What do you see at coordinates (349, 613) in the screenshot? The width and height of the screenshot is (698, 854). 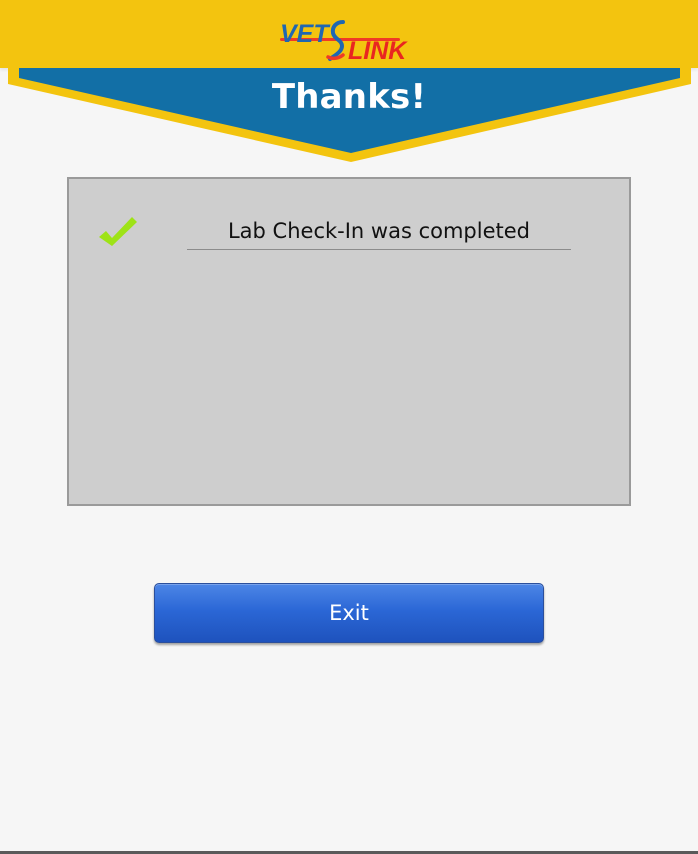 I see `exit-button: Exit` at bounding box center [349, 613].